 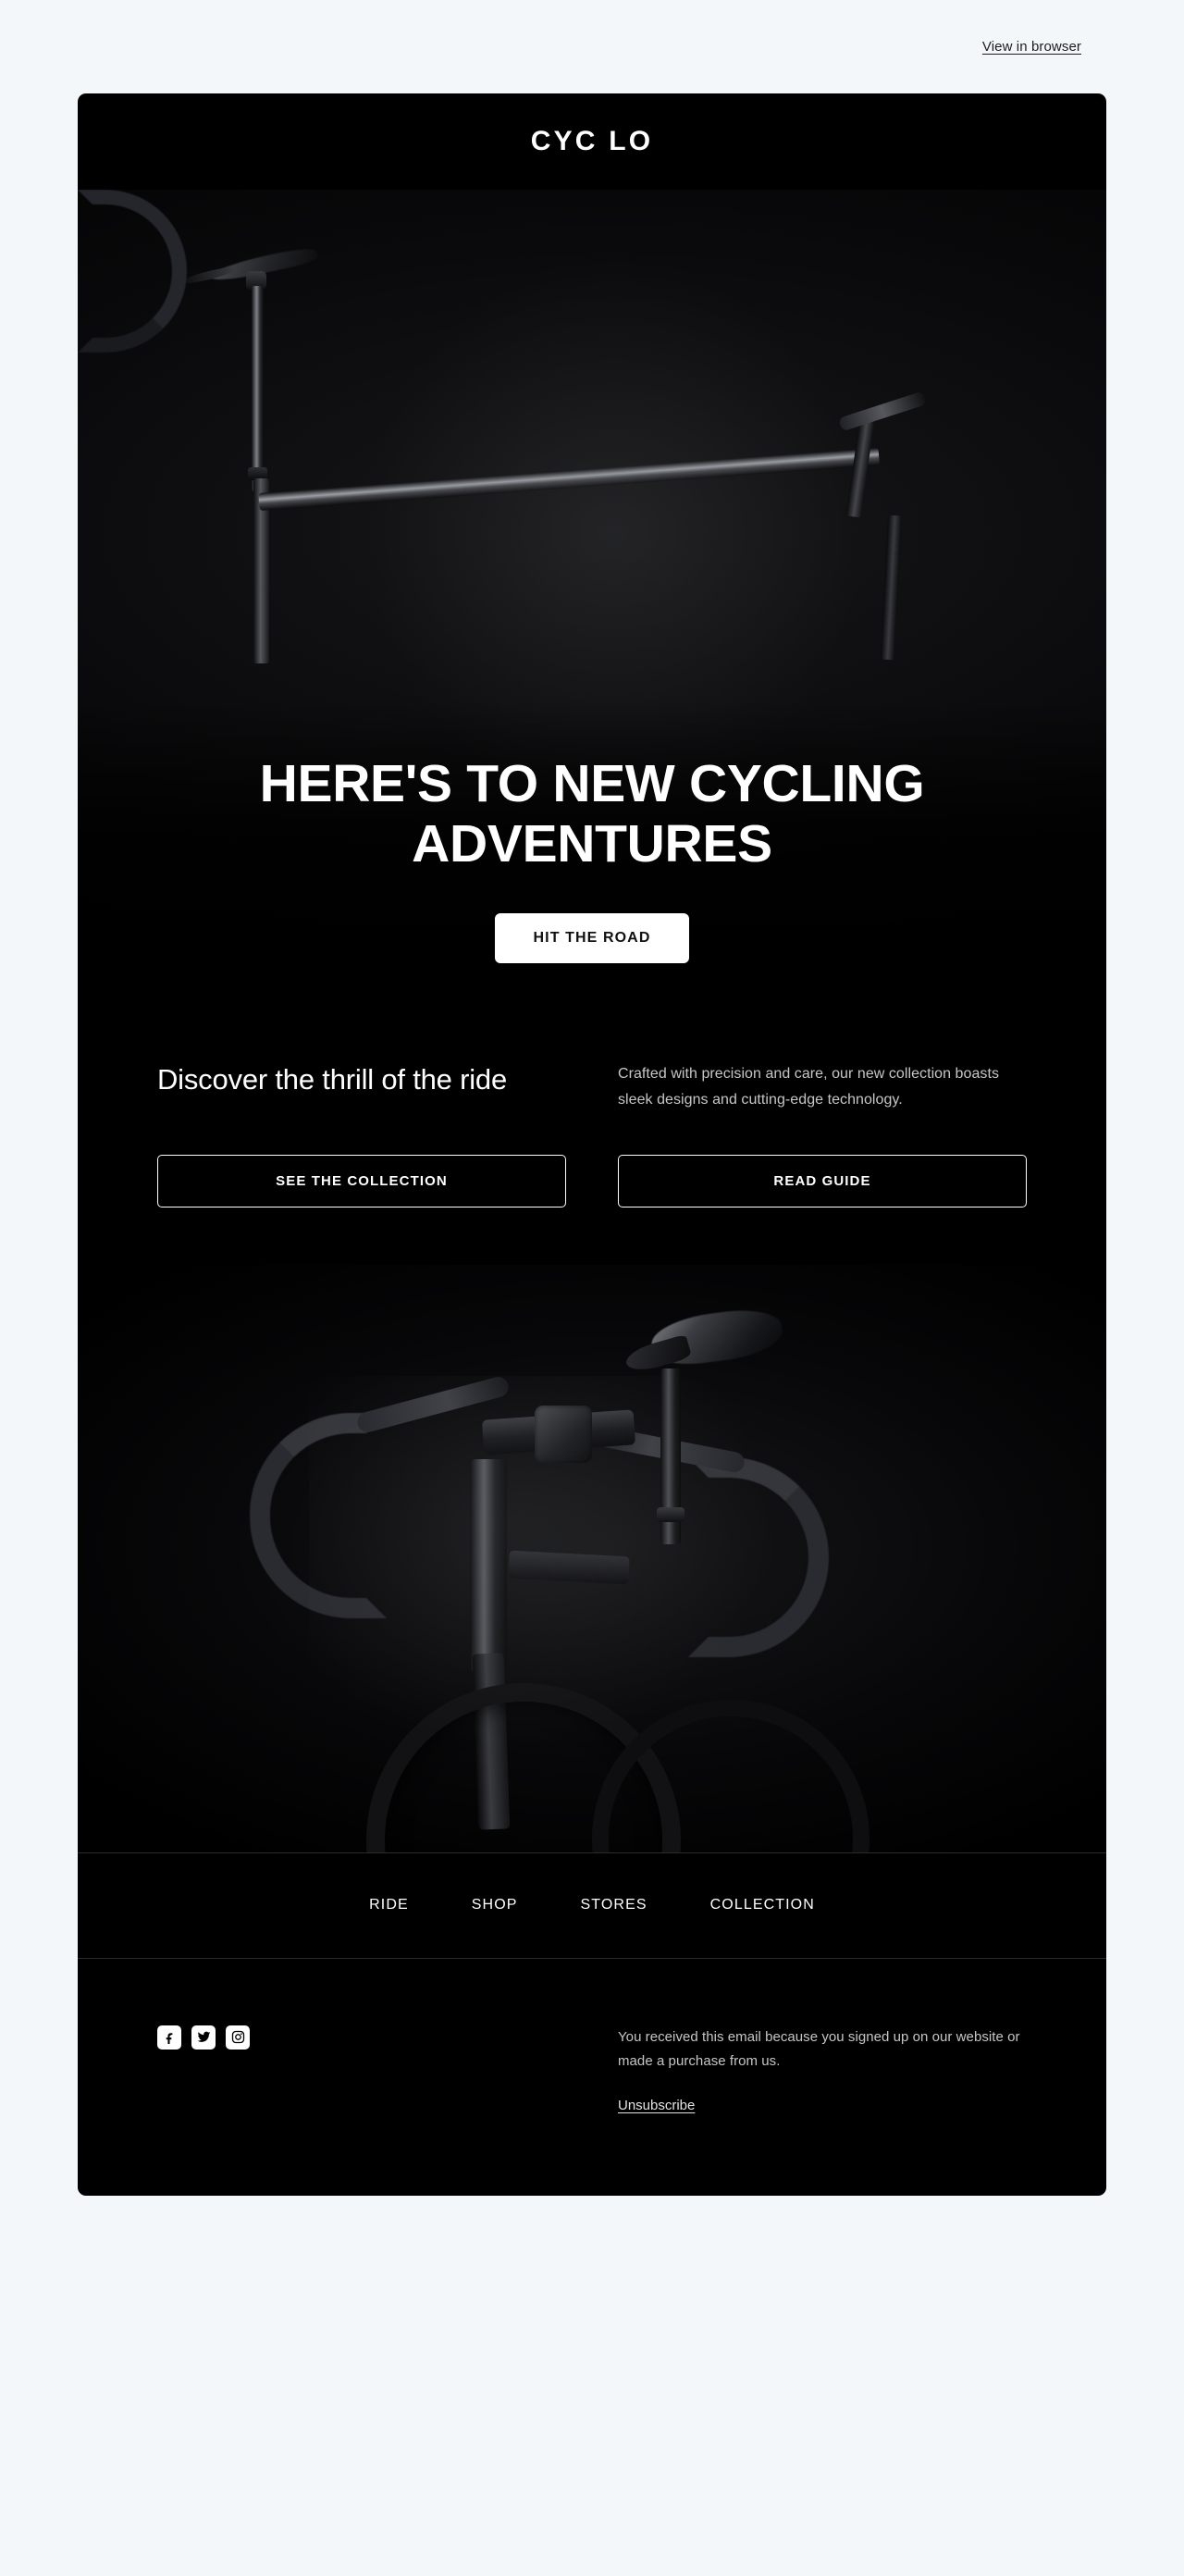 What do you see at coordinates (592, 938) in the screenshot?
I see `hit-the-road-button: HIT THE ROAD` at bounding box center [592, 938].